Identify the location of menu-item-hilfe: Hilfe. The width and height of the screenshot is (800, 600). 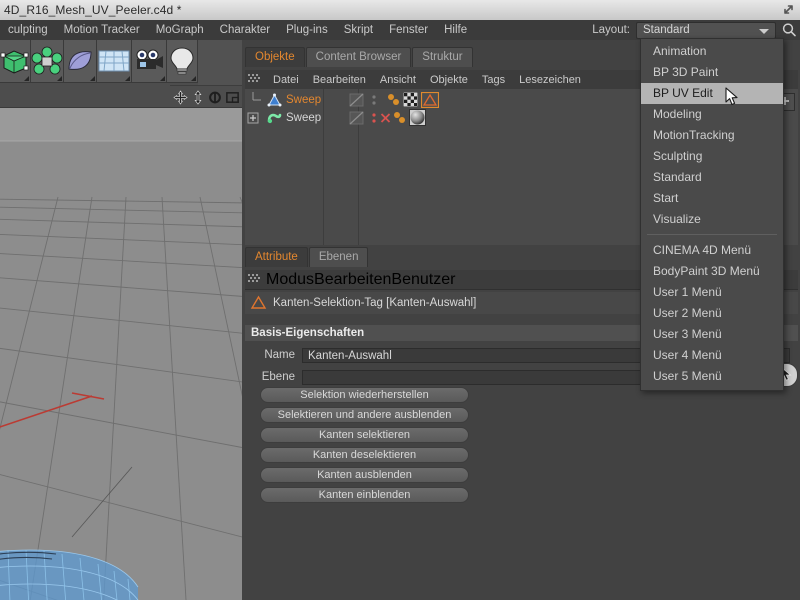
(455, 30).